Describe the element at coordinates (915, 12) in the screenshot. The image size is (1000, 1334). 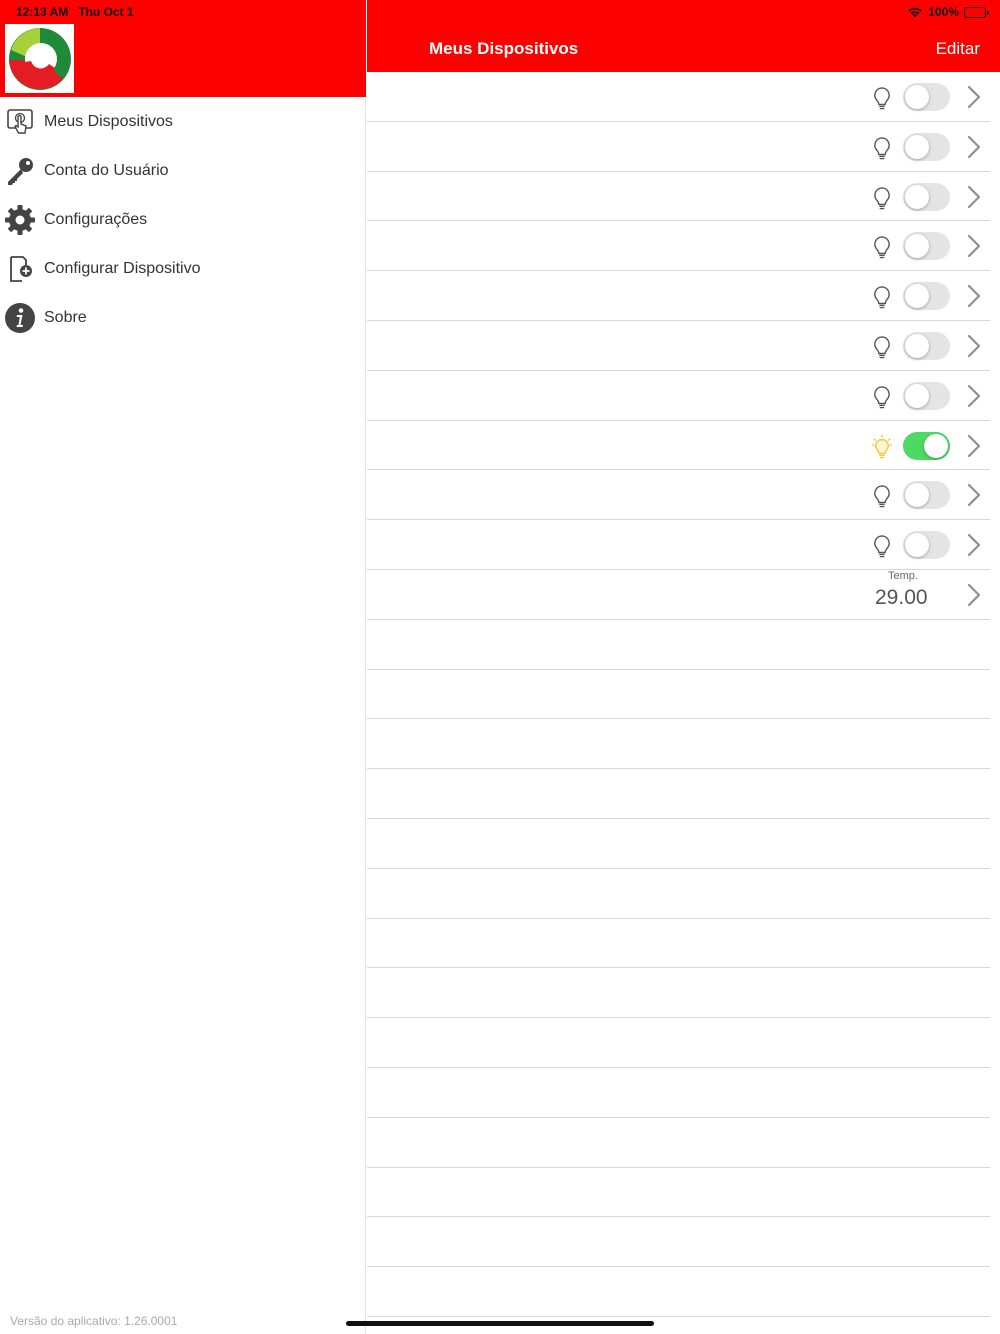
I see `wifi-icon` at that location.